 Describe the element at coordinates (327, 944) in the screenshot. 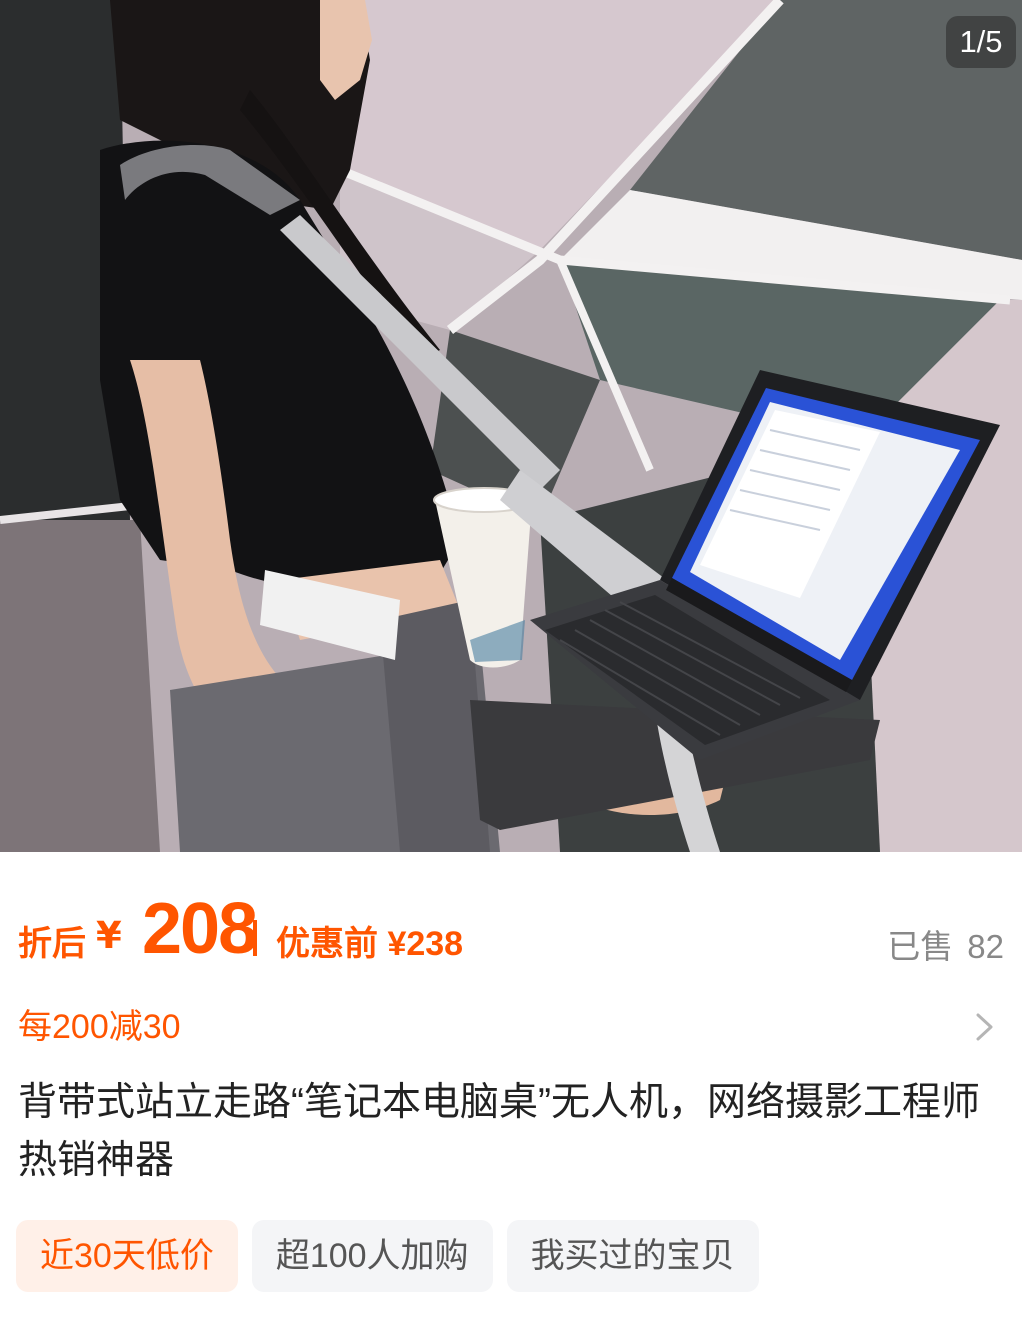

I see `original-price-label: 优惠前` at that location.